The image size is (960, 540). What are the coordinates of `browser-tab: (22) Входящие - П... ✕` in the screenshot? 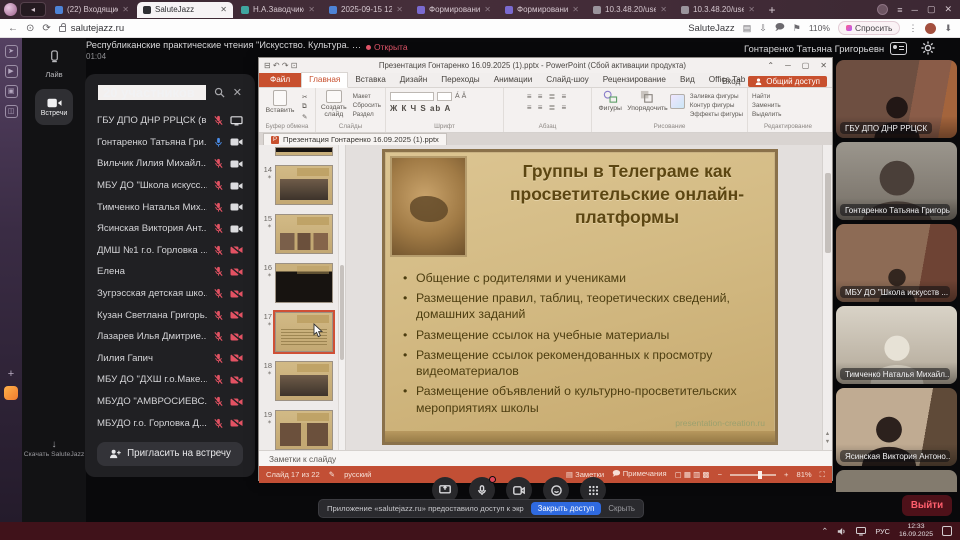 It's located at (92, 10).